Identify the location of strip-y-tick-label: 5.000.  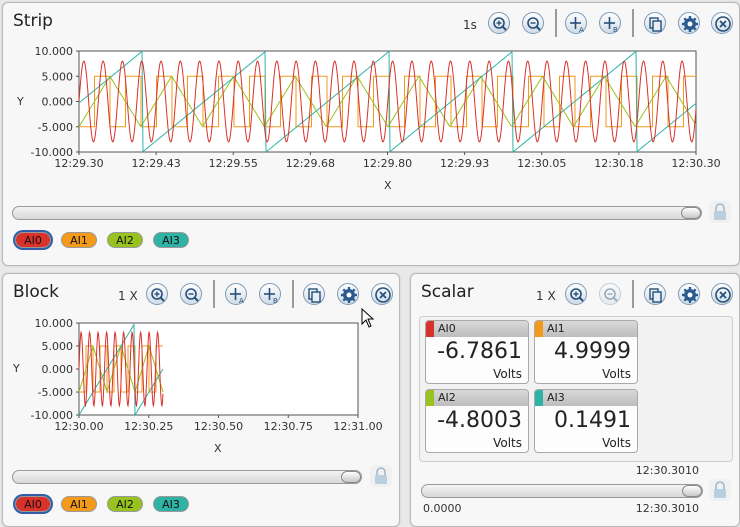
(58, 76).